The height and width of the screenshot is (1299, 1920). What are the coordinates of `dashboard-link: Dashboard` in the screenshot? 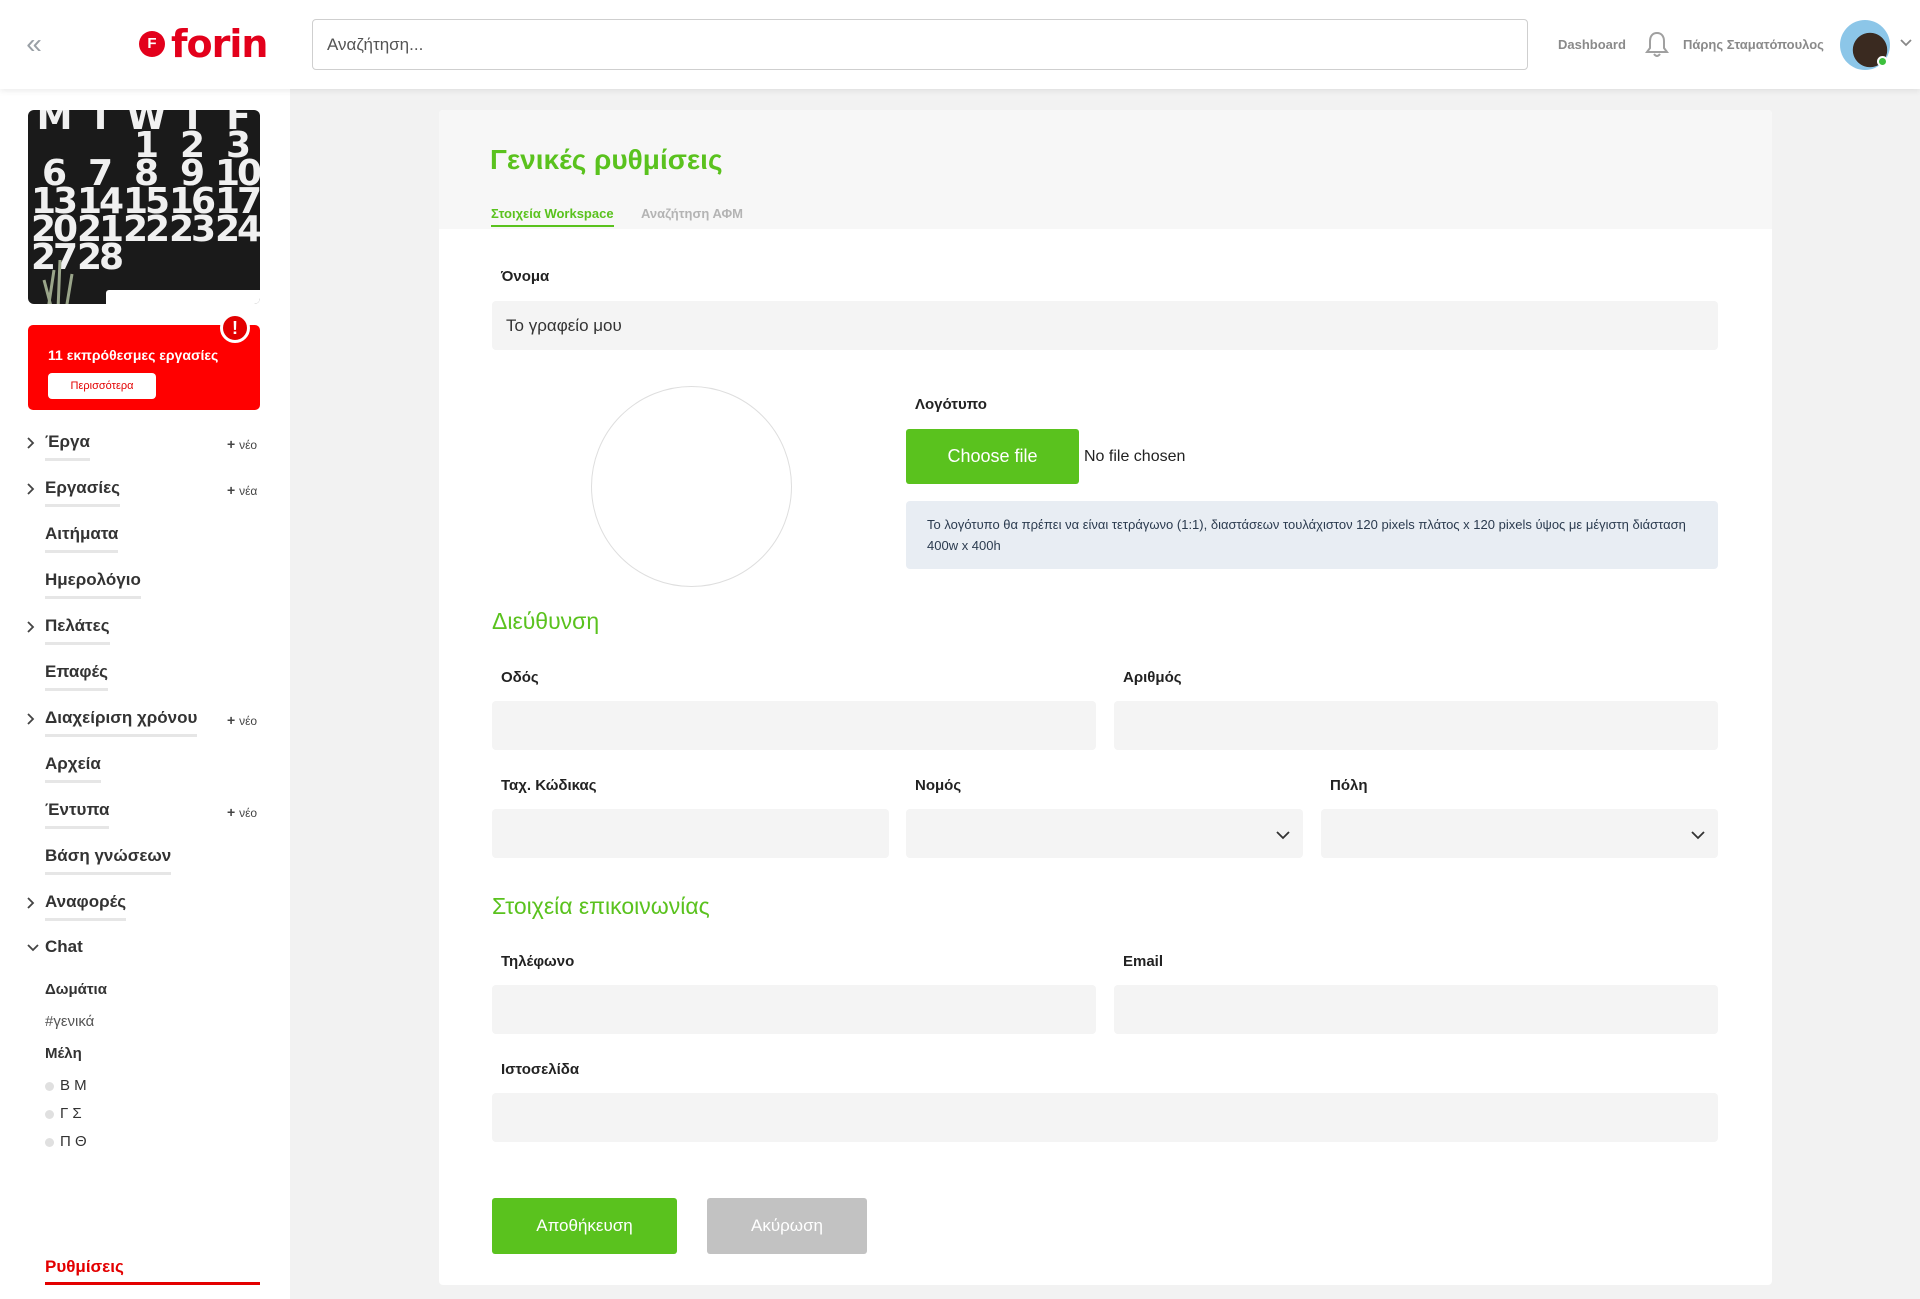 It's located at (1592, 44).